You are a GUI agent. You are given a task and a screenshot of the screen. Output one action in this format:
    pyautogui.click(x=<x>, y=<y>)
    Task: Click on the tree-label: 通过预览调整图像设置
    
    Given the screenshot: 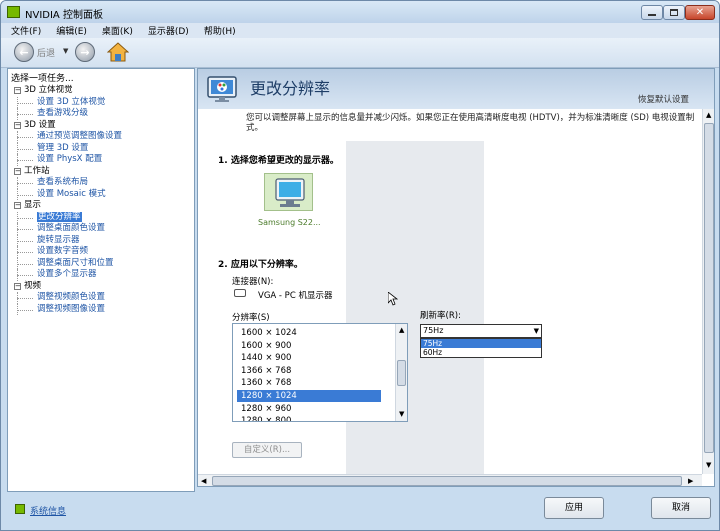 What is the action you would take?
    pyautogui.click(x=80, y=136)
    